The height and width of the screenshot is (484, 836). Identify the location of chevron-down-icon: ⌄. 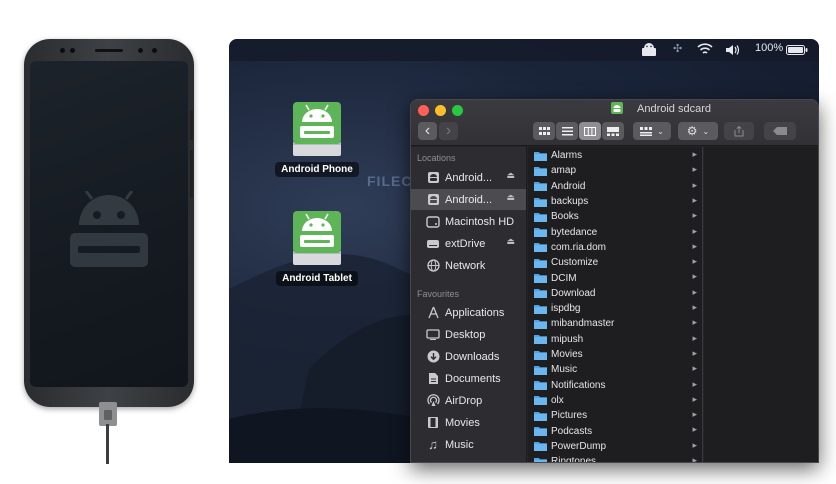
(706, 131).